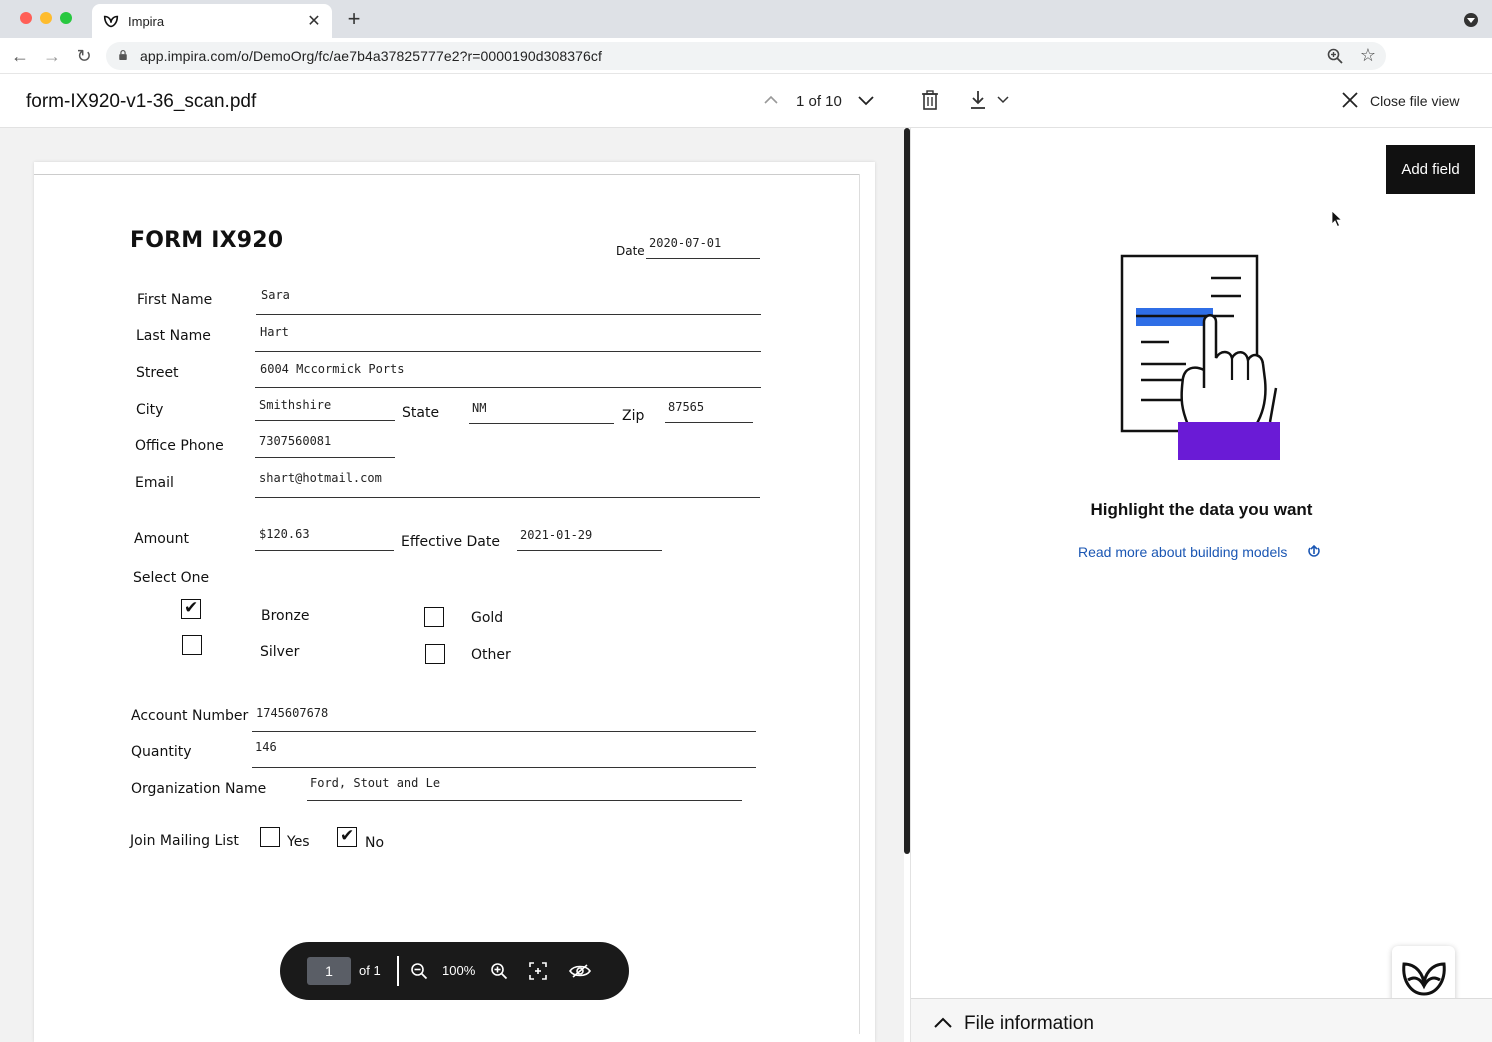 The width and height of the screenshot is (1492, 1042). I want to click on file-name: form-IX920-v1-36_scan.pdf, so click(141, 101).